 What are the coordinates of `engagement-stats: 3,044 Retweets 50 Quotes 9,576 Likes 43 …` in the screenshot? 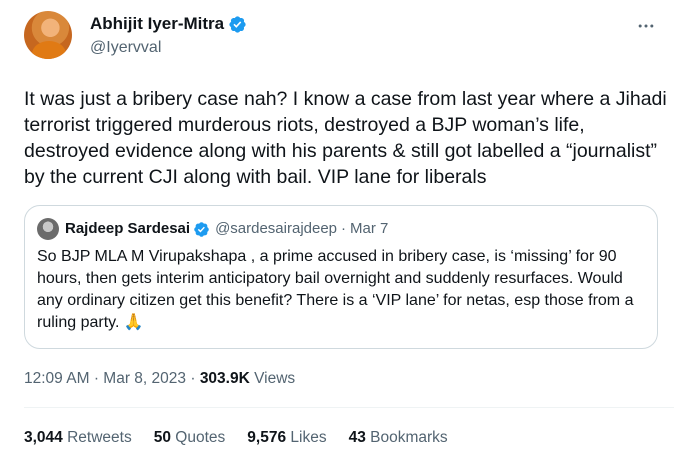 It's located at (236, 438).